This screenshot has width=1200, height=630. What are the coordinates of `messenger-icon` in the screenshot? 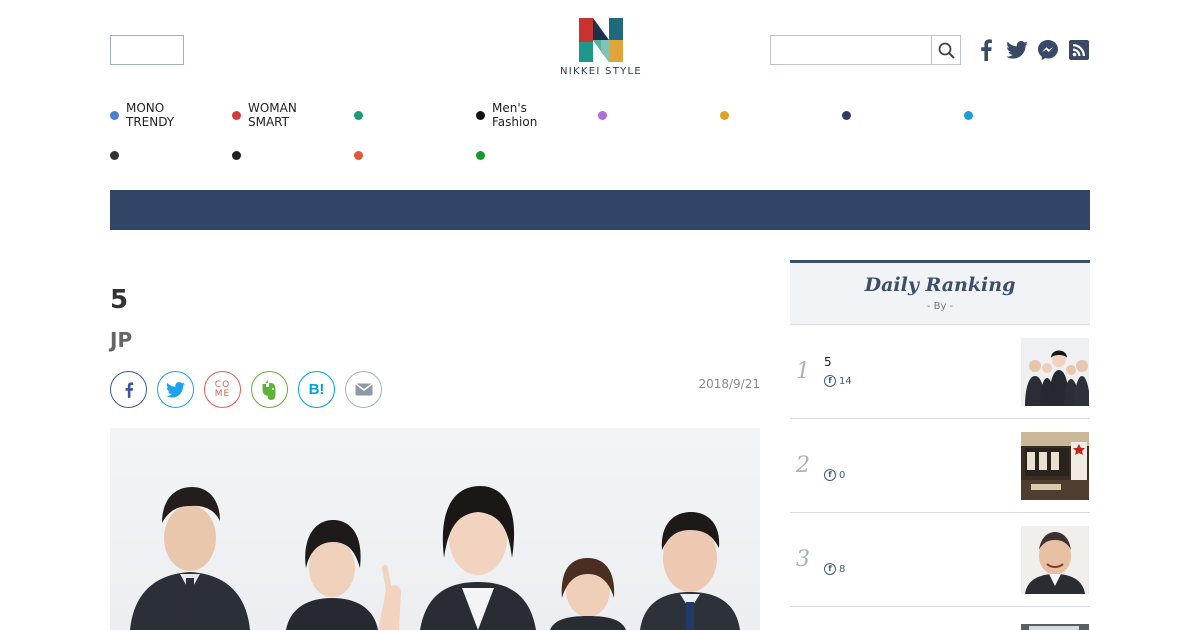 It's located at (1048, 50).